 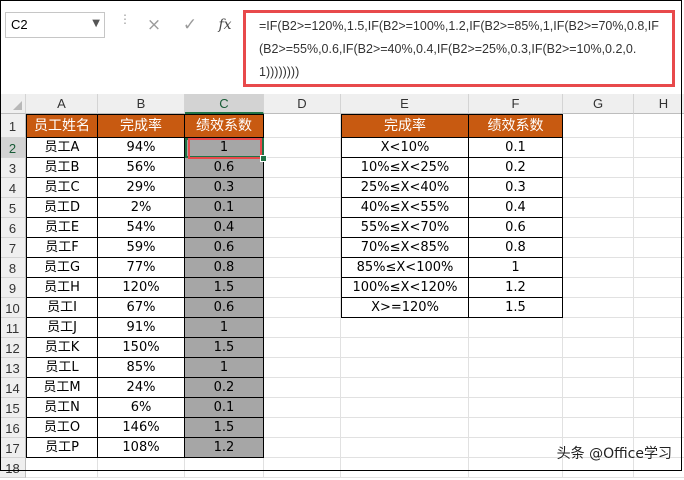 What do you see at coordinates (62, 188) in the screenshot?
I see `employee-name-cell: 员工C` at bounding box center [62, 188].